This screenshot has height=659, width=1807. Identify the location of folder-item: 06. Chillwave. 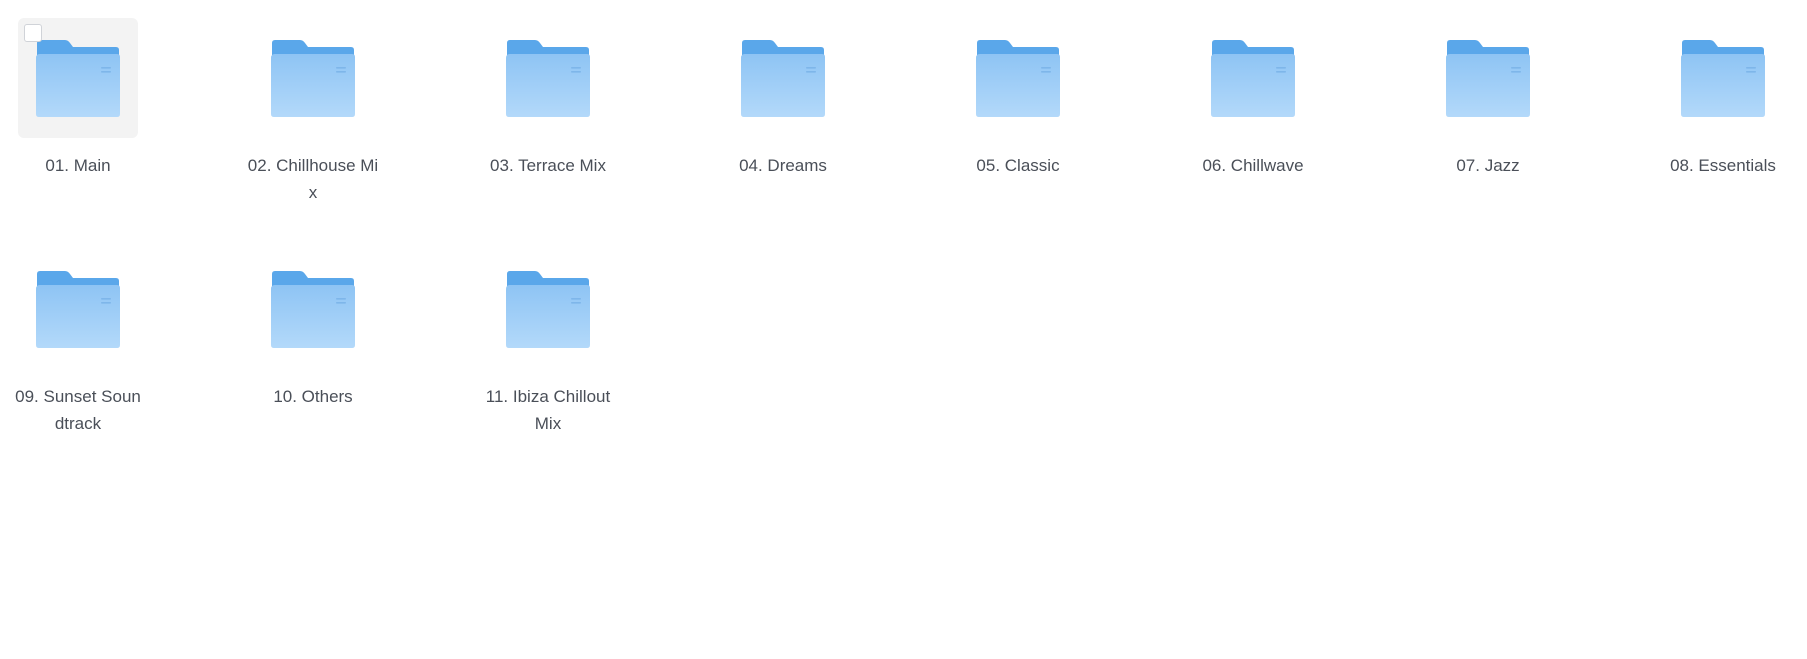
(1253, 98).